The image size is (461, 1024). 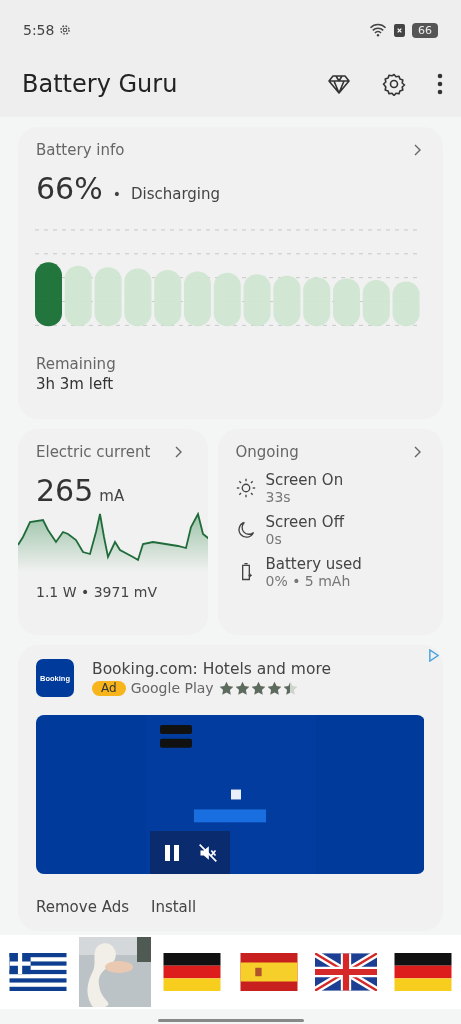 What do you see at coordinates (304, 480) in the screenshot?
I see `ongoing-label: Screen On` at bounding box center [304, 480].